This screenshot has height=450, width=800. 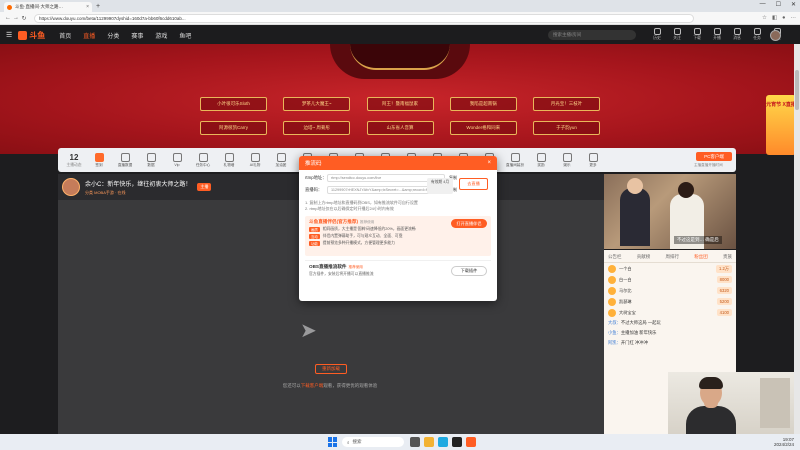 What do you see at coordinates (670, 268) in the screenshot?
I see `rank-row: 一个白 1.2万` at bounding box center [670, 268].